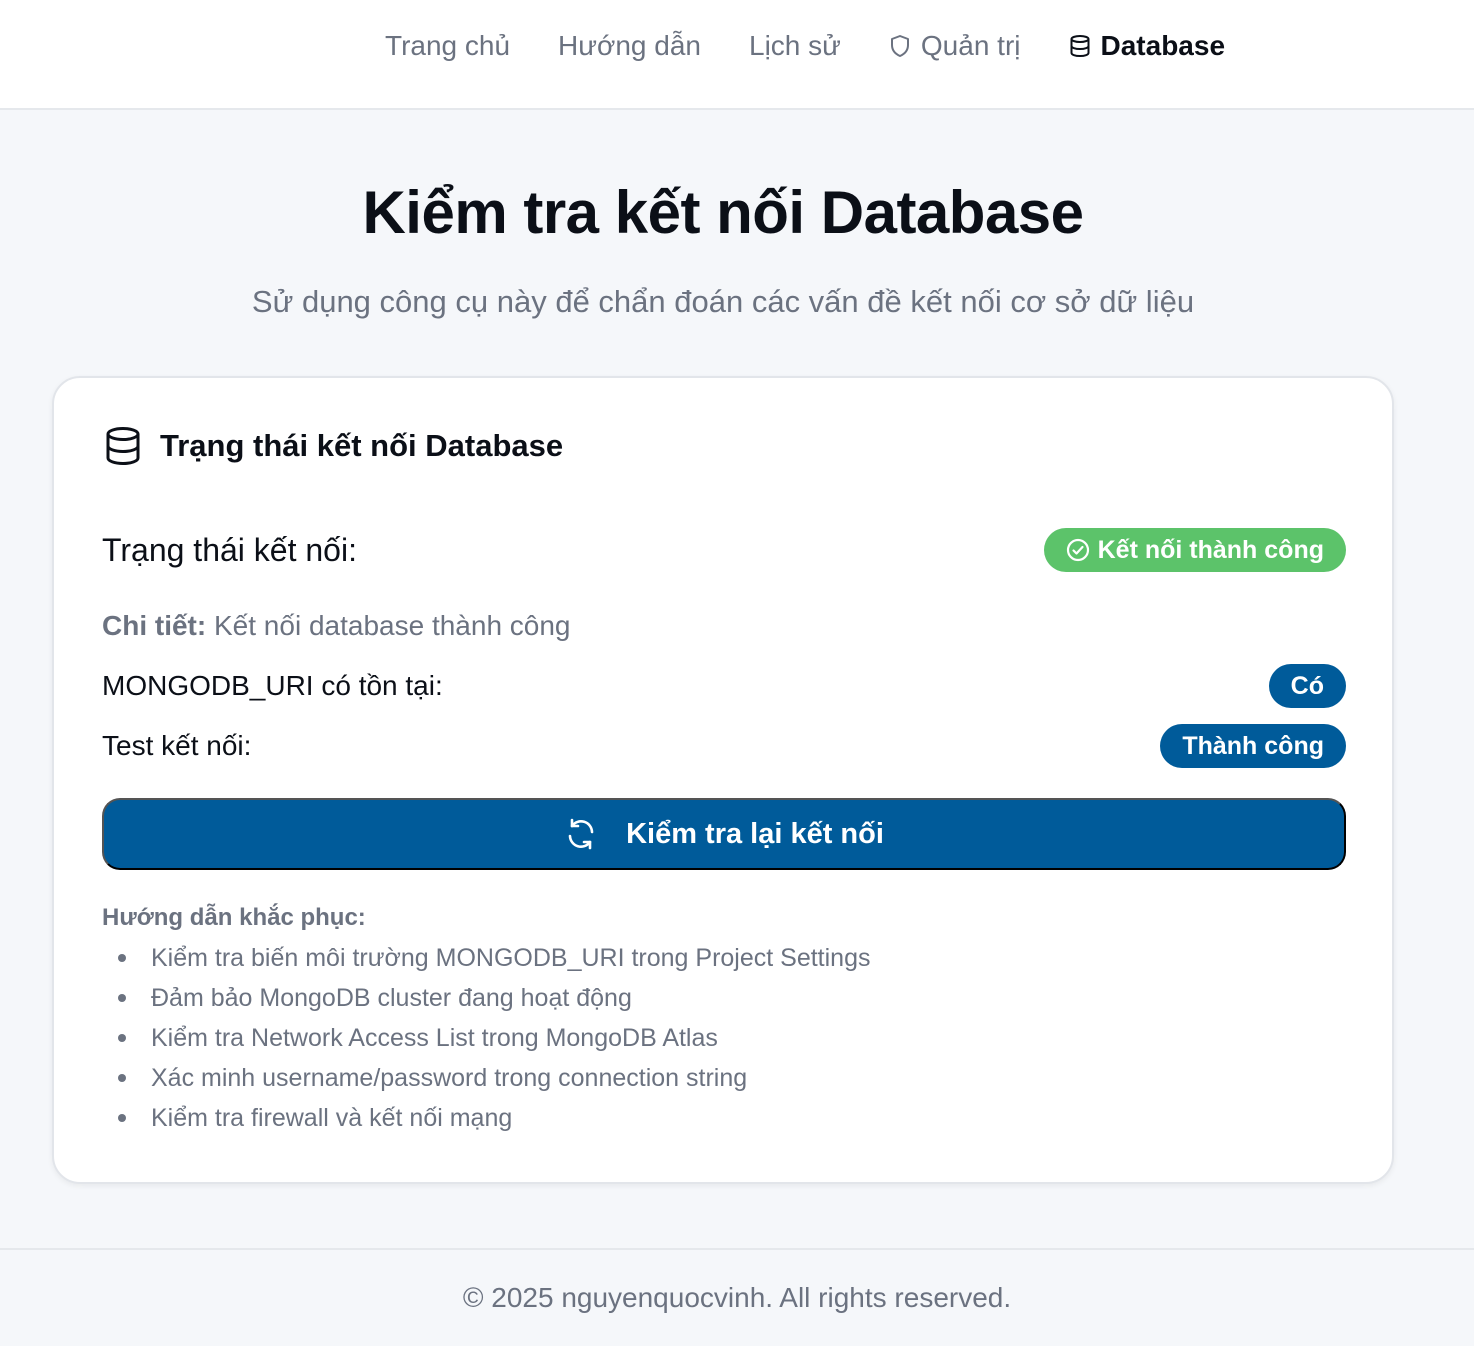 This screenshot has width=1474, height=1346. I want to click on nav-item-home: Trang chủ, so click(447, 46).